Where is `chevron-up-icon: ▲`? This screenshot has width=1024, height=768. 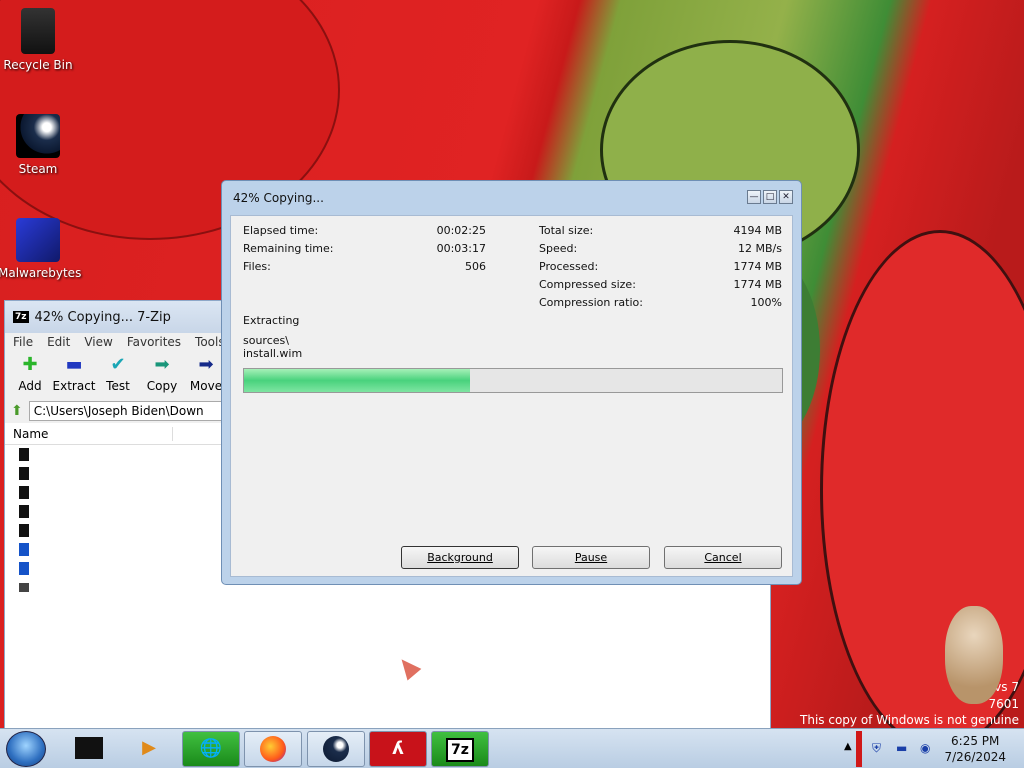
chevron-up-icon: ▲ is located at coordinates (848, 746).